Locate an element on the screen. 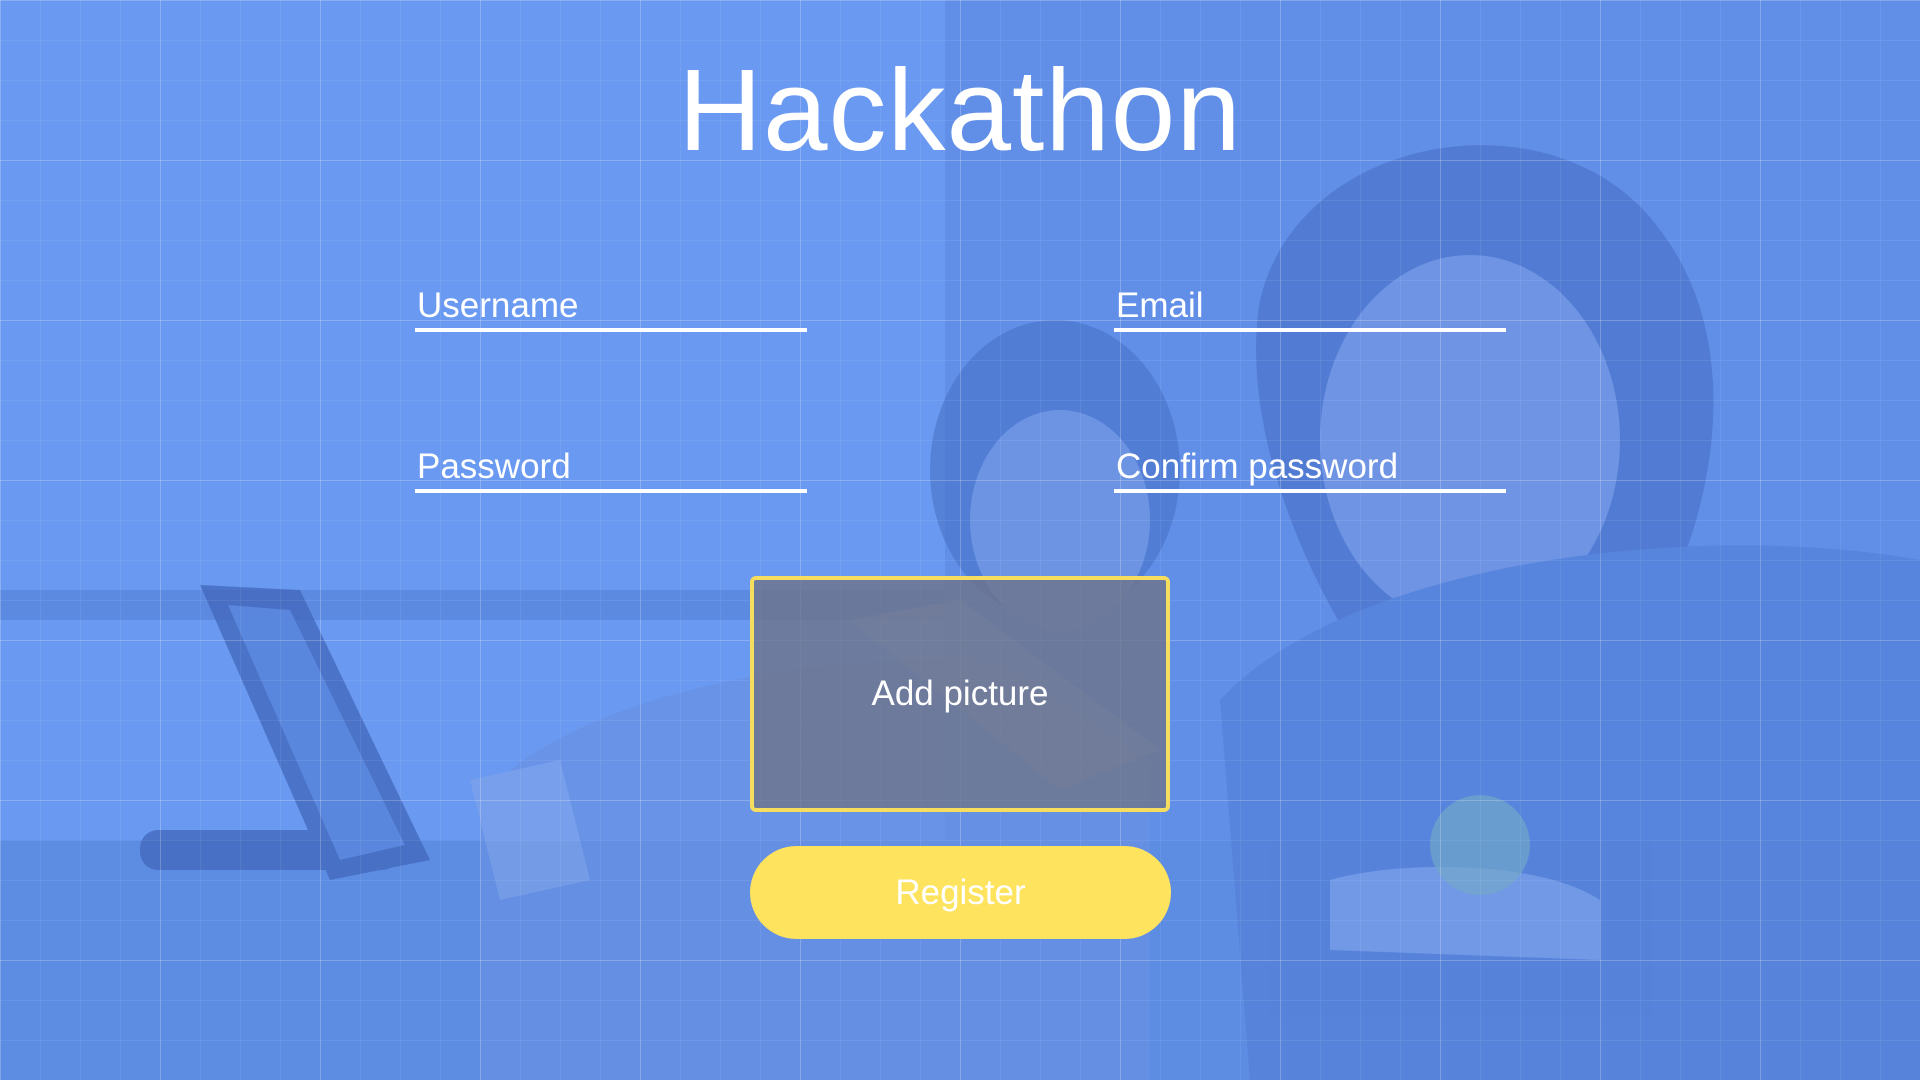  confirm-password-field-wrapper is located at coordinates (1310, 469).